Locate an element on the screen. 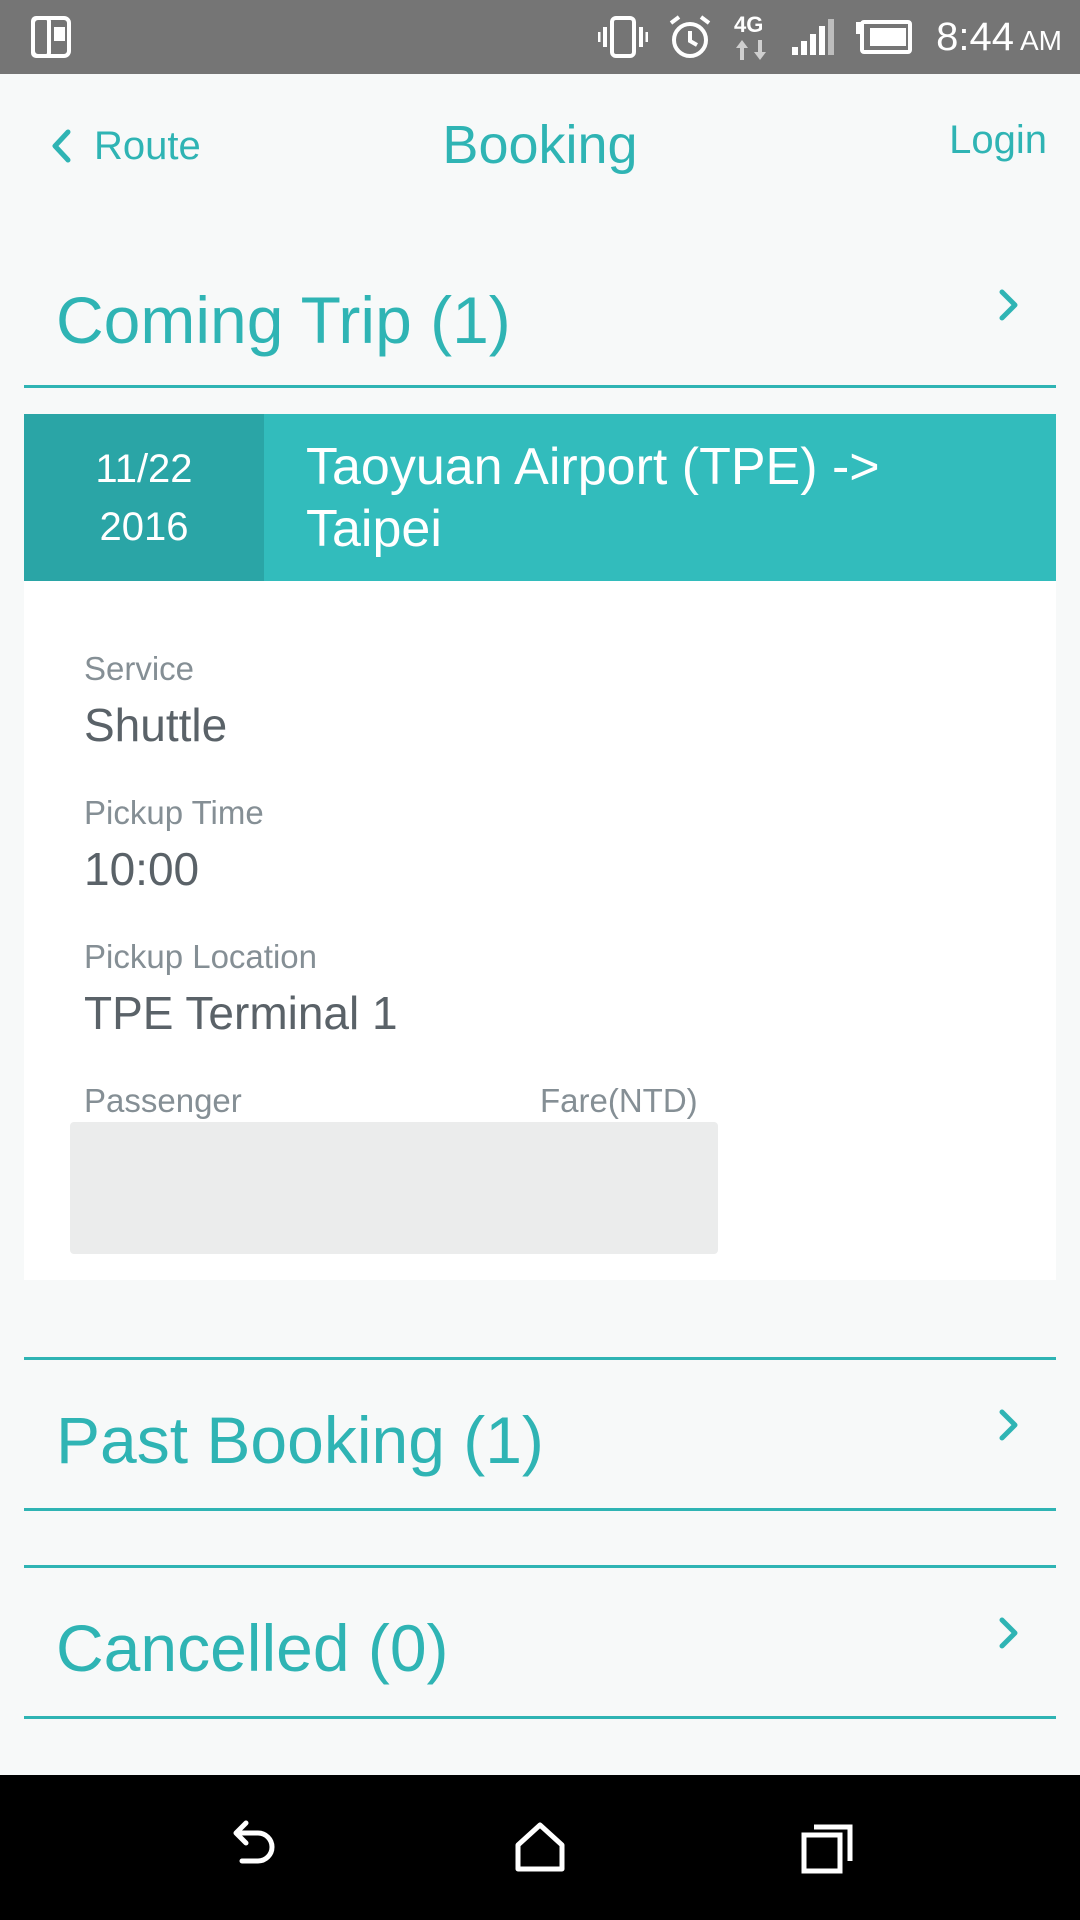 This screenshot has height=1920, width=1080. page-title: Booking is located at coordinates (540, 145).